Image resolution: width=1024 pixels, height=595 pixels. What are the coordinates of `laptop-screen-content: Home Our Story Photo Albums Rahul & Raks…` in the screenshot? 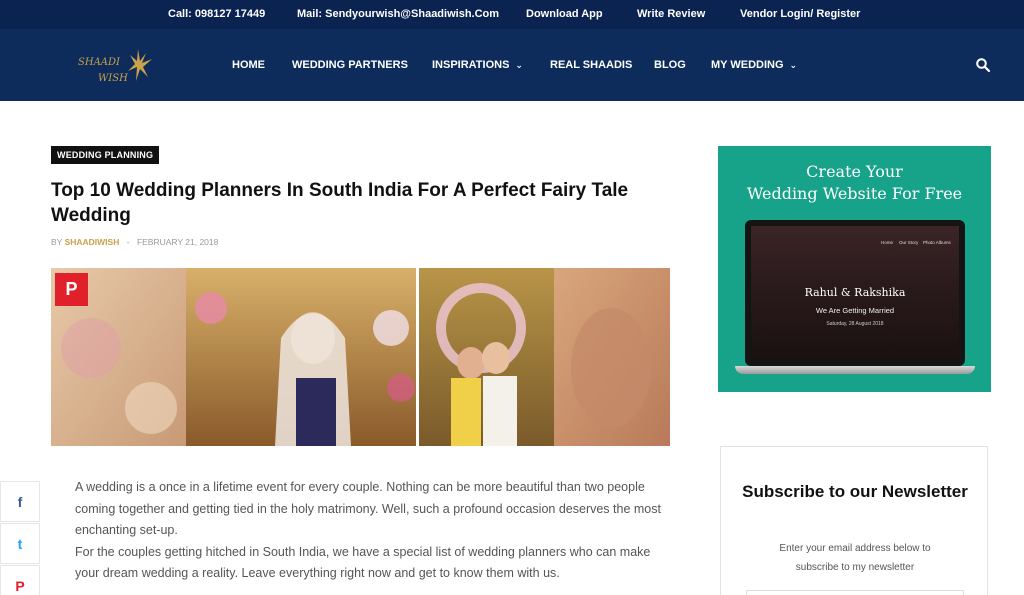 It's located at (855, 293).